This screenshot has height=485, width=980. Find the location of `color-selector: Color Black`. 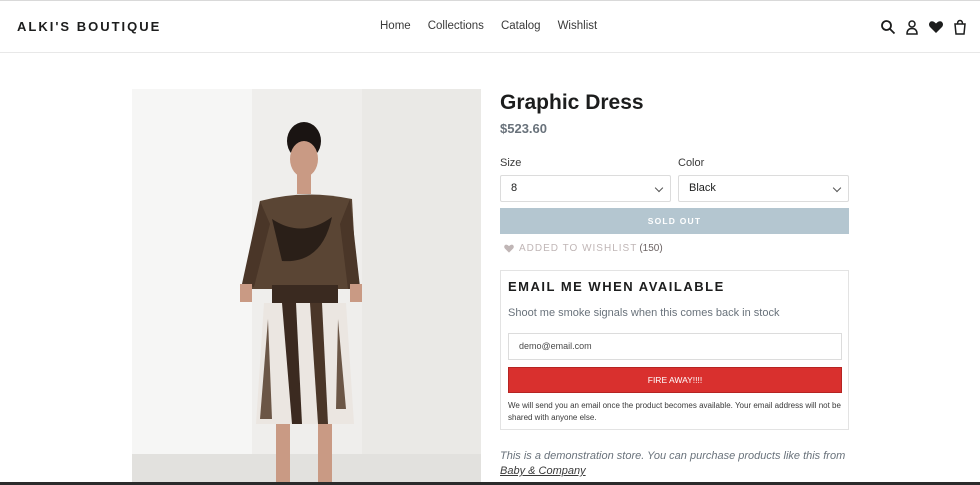

color-selector: Color Black is located at coordinates (763, 179).